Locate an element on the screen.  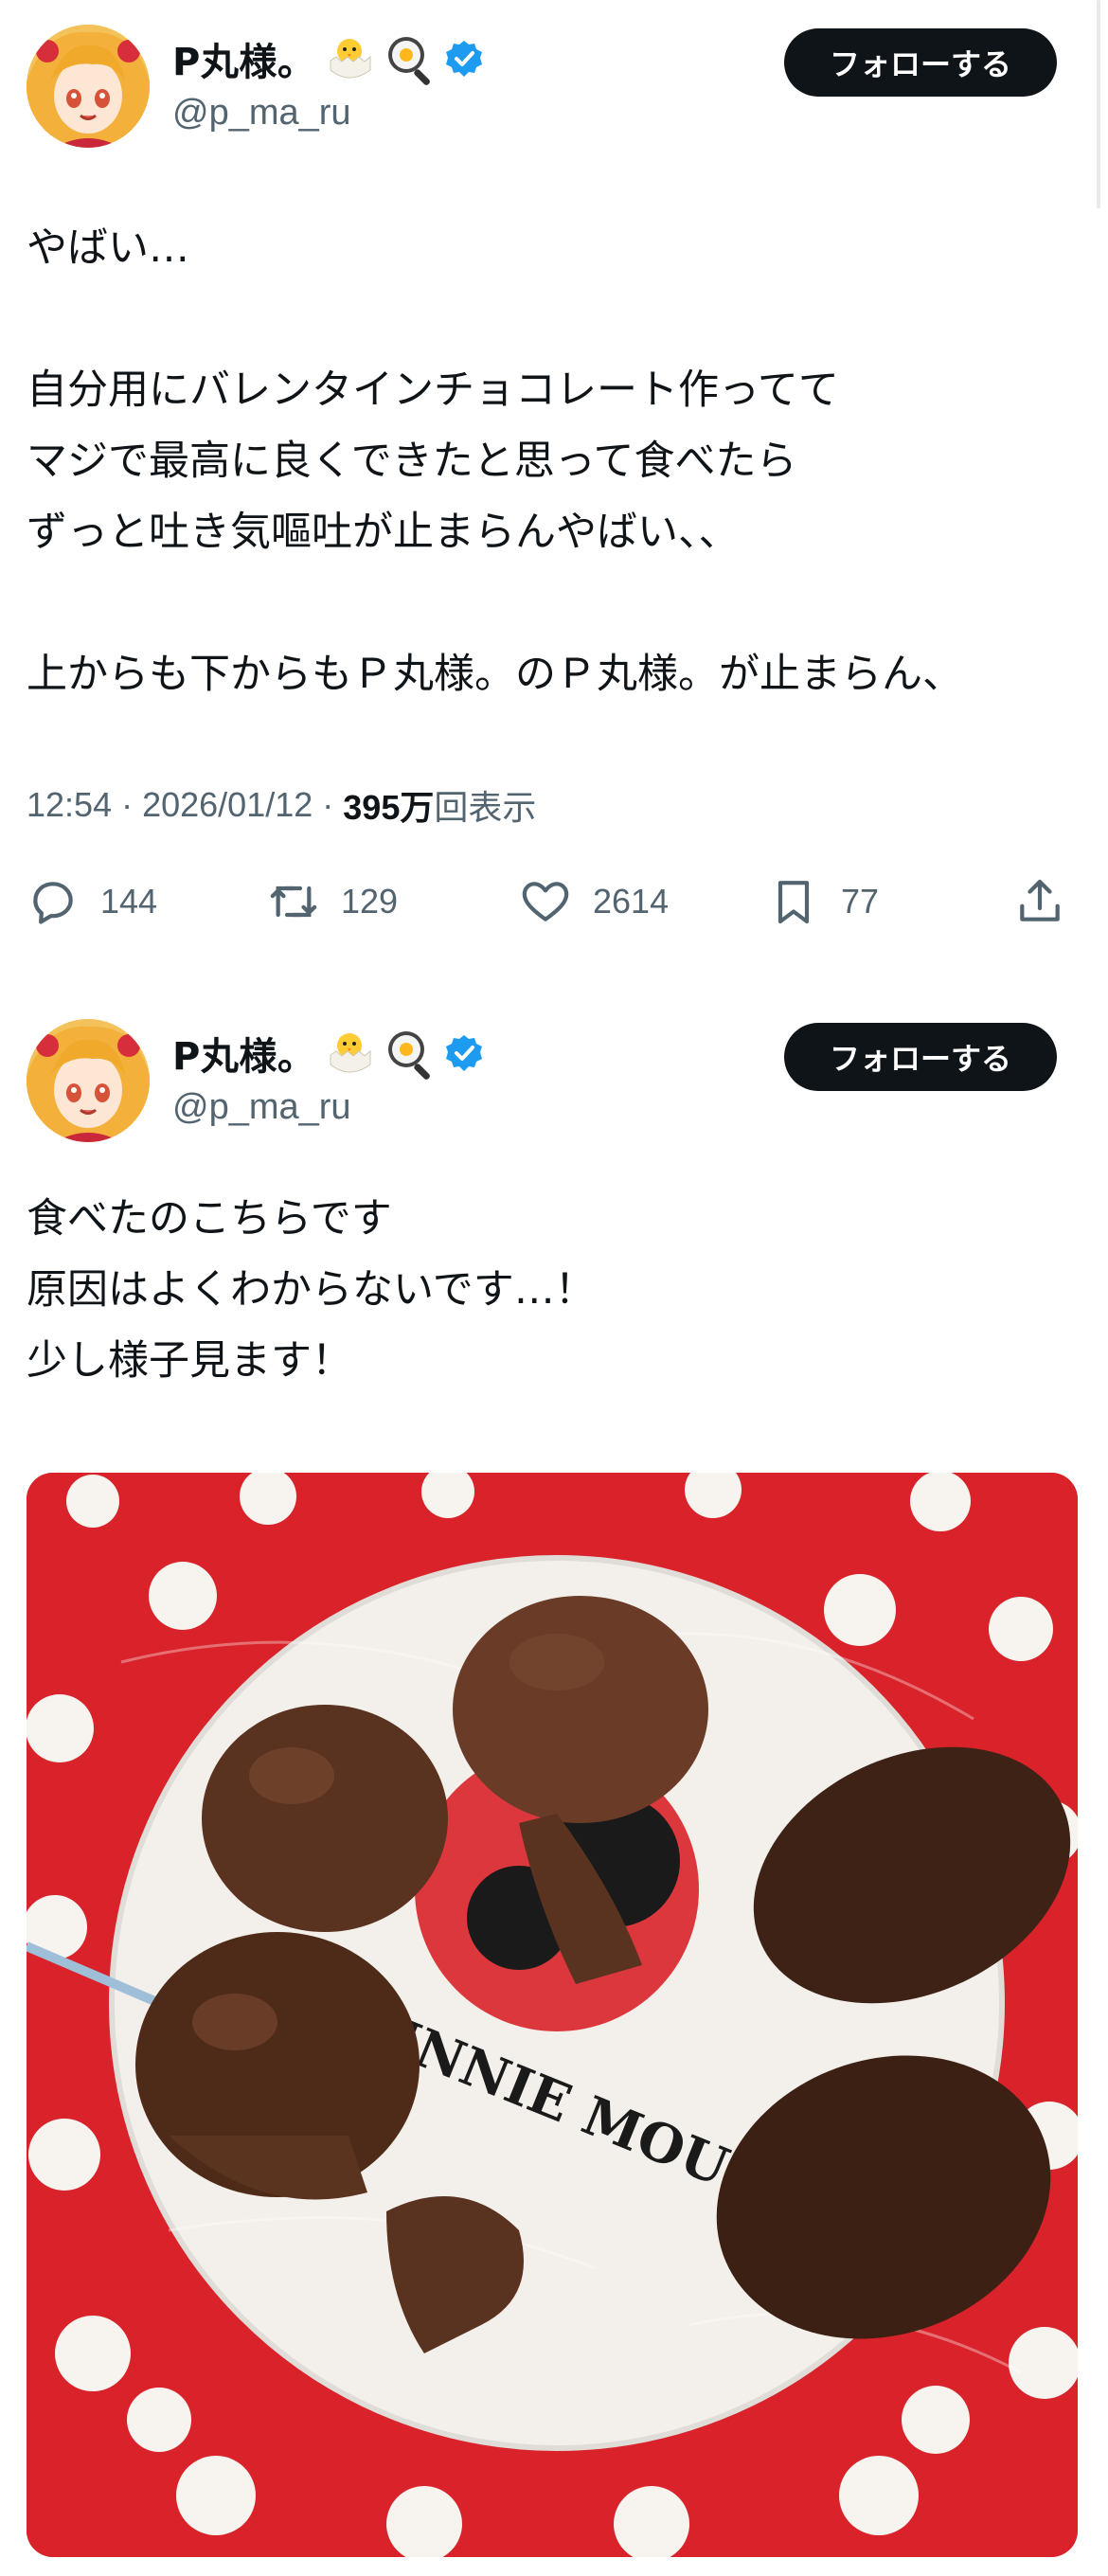
tweet-meta: 12:54 · 2026/01/12 · 395万 回表示 is located at coordinates (281, 805).